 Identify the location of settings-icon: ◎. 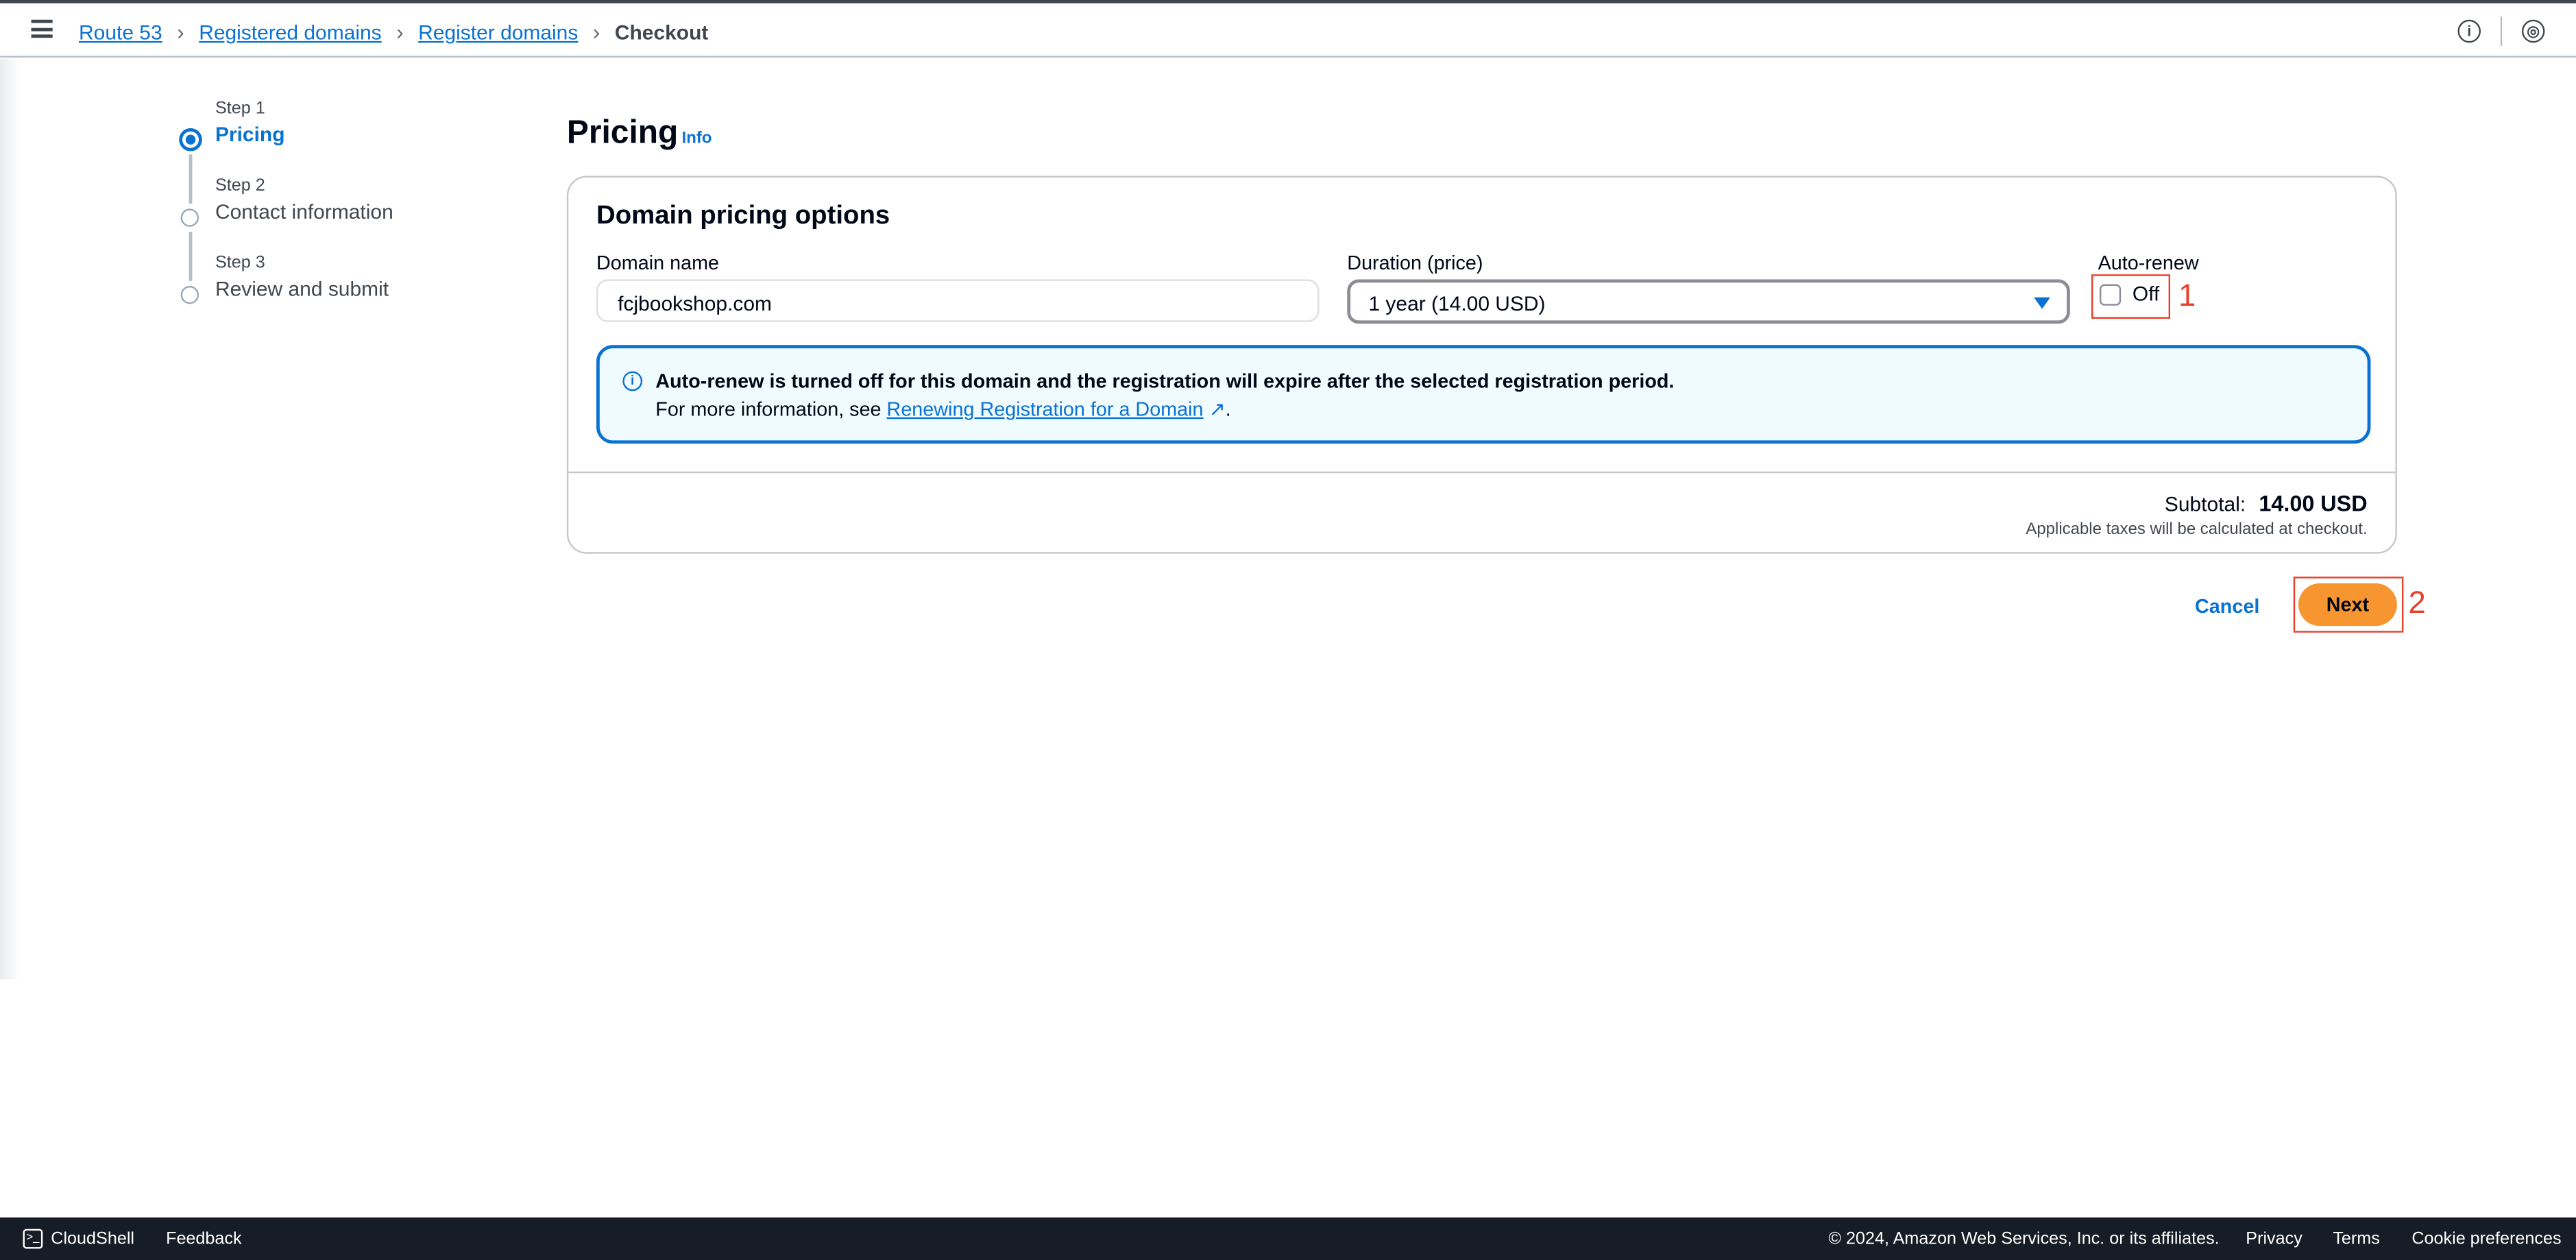
(2533, 31).